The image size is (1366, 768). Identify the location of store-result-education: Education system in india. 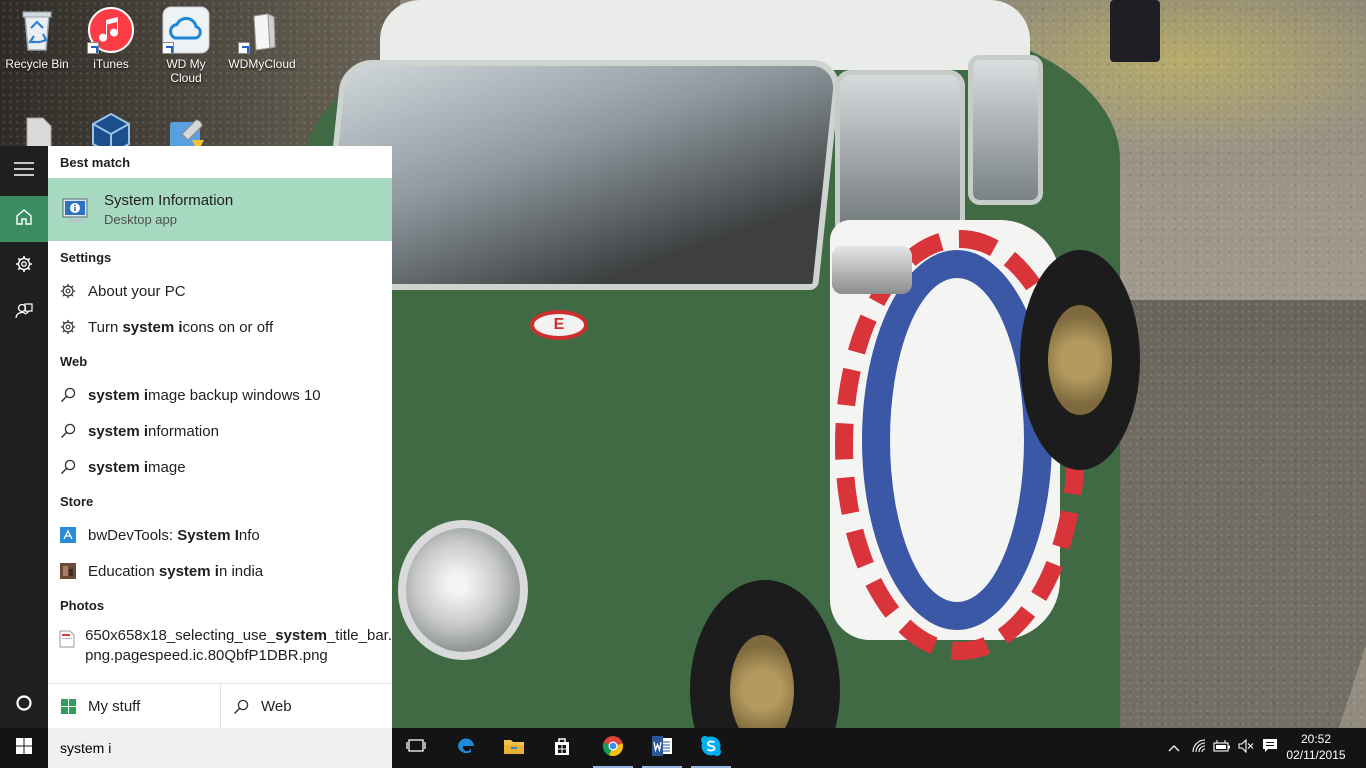
(220, 571).